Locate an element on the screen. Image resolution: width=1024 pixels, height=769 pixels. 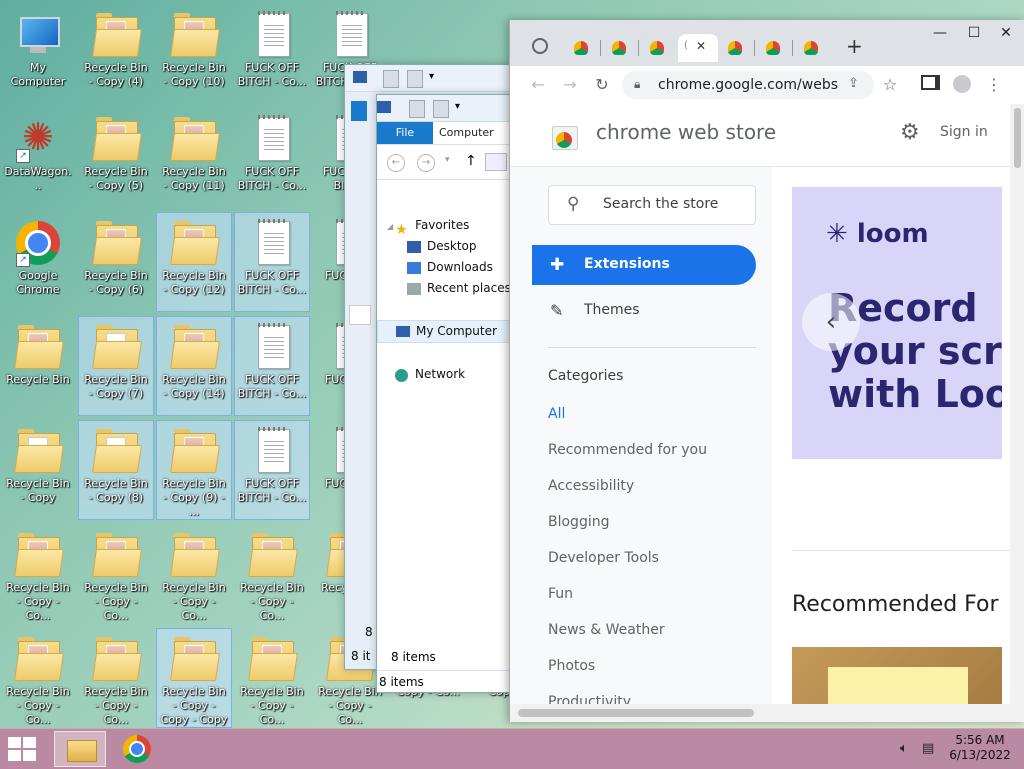
network-status-icon: ▤ is located at coordinates (928, 748).